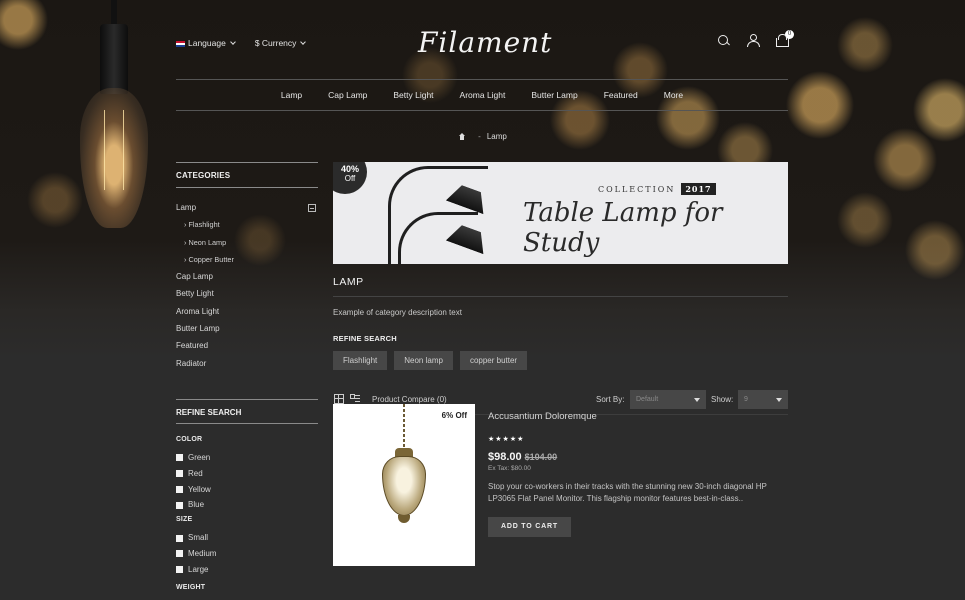  What do you see at coordinates (189, 439) in the screenshot?
I see `color-heading: COLOR` at bounding box center [189, 439].